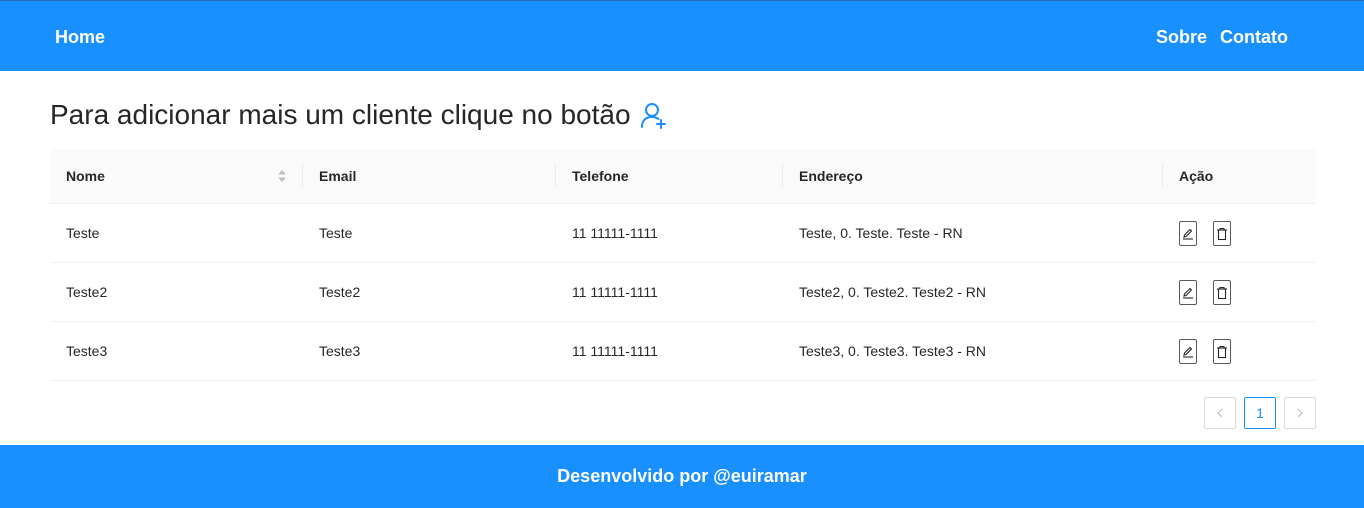 This screenshot has width=1364, height=508. I want to click on pagination-next-button, so click(1300, 413).